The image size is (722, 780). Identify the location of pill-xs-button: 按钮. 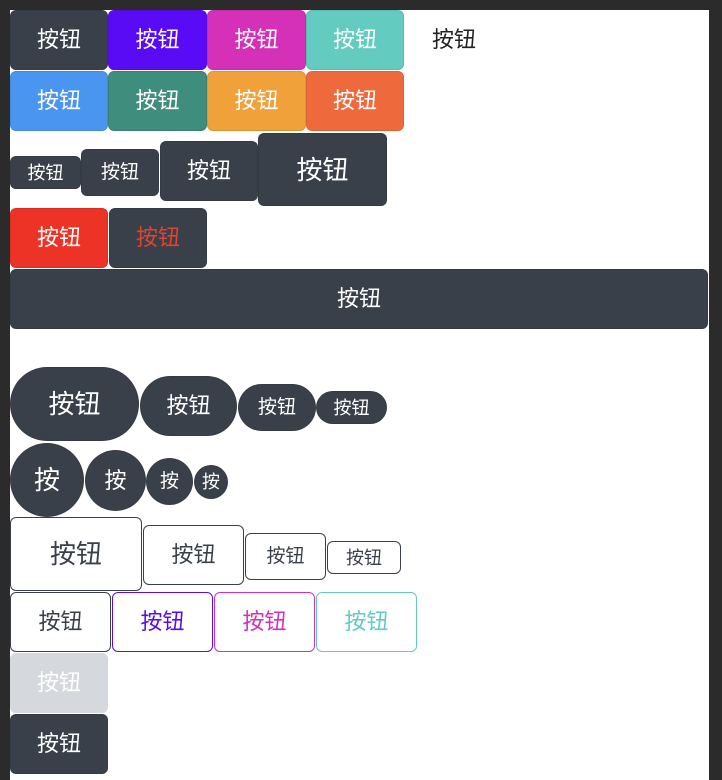
(351, 407).